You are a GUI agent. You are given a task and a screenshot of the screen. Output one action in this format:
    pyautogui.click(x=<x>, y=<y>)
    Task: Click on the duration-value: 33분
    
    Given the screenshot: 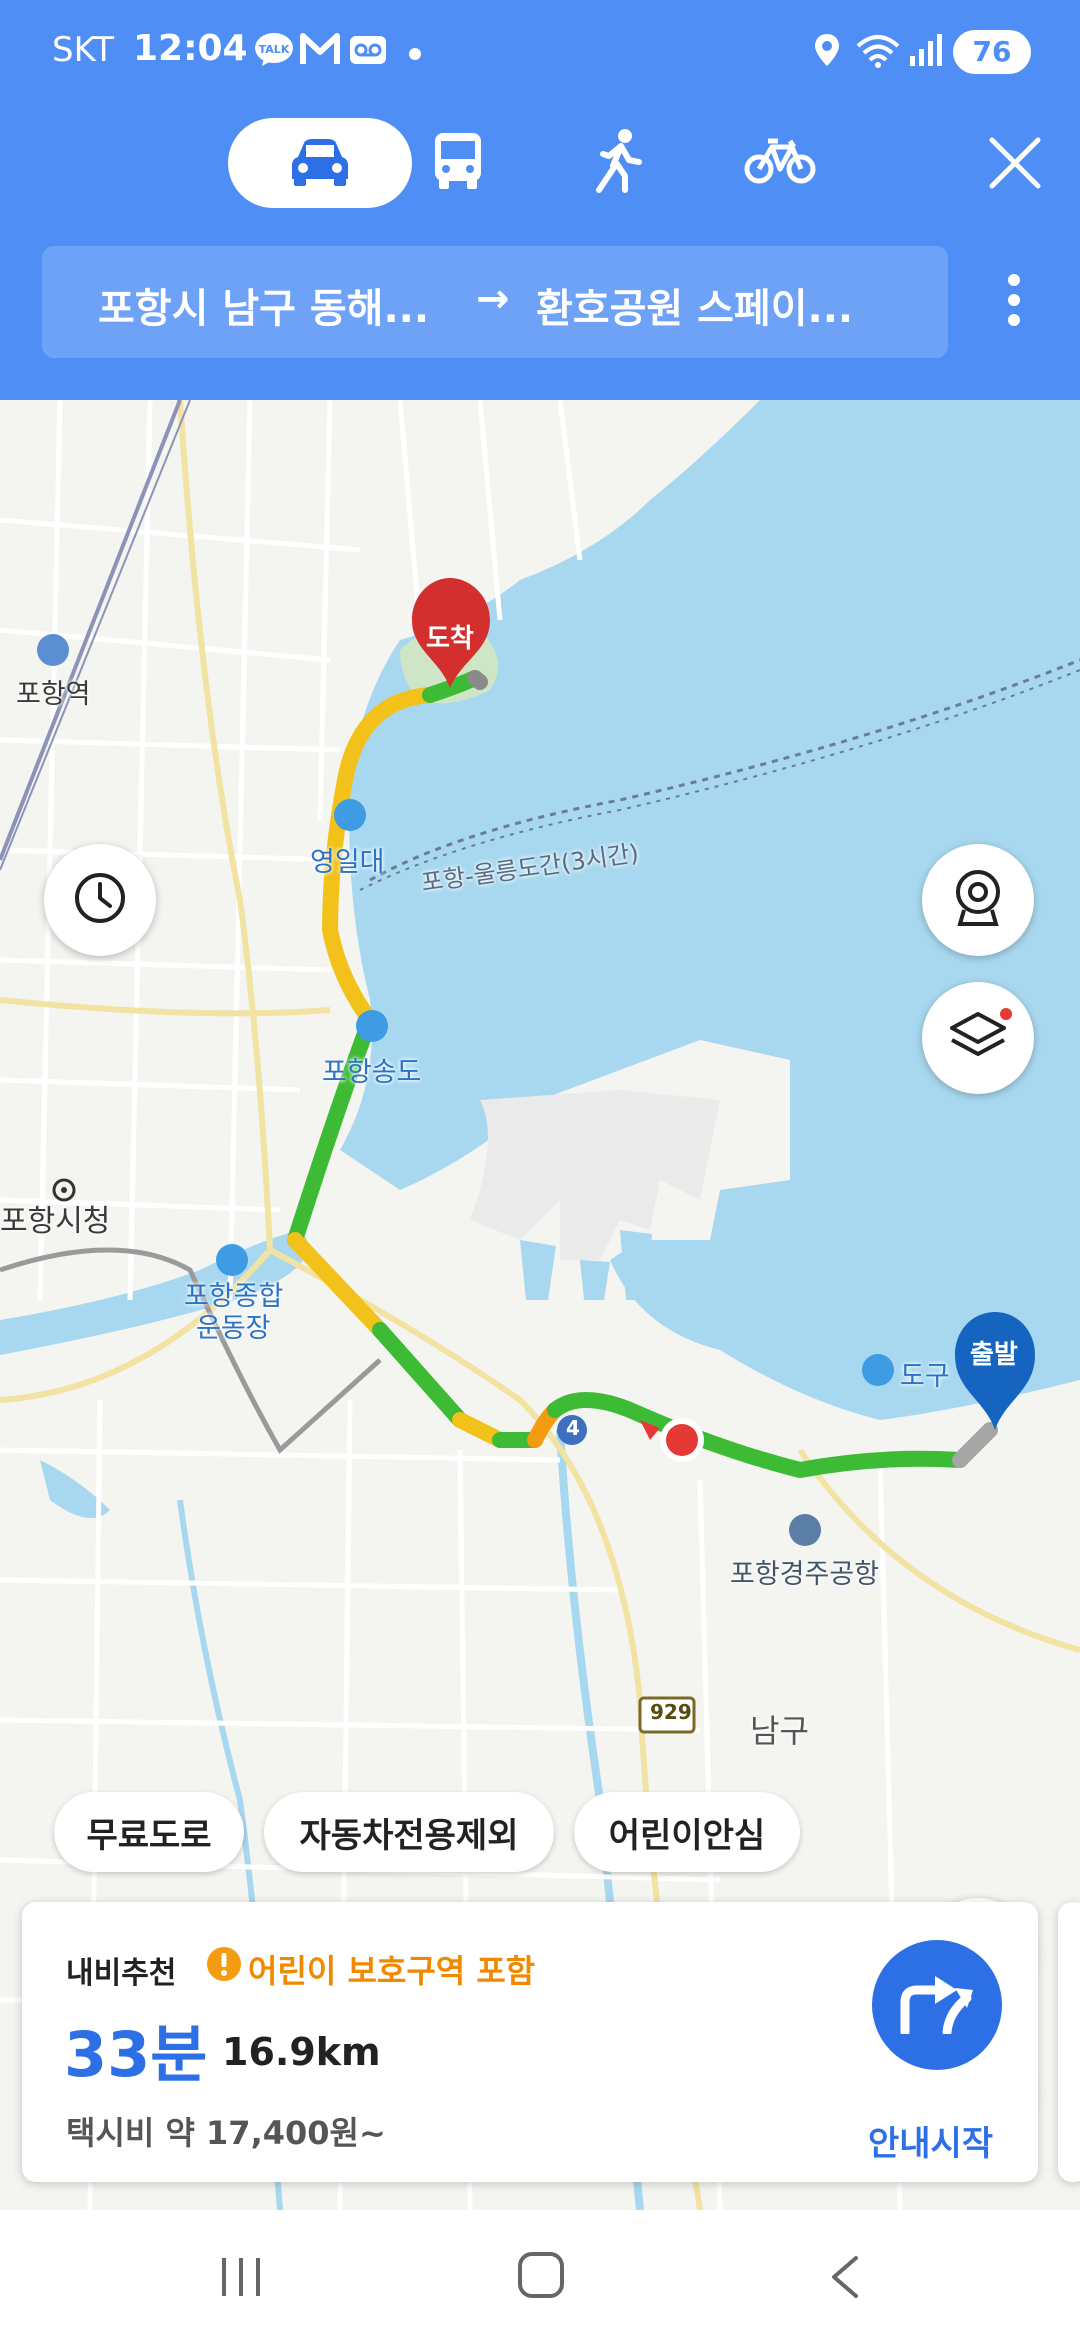 What is the action you would take?
    pyautogui.click(x=136, y=2054)
    